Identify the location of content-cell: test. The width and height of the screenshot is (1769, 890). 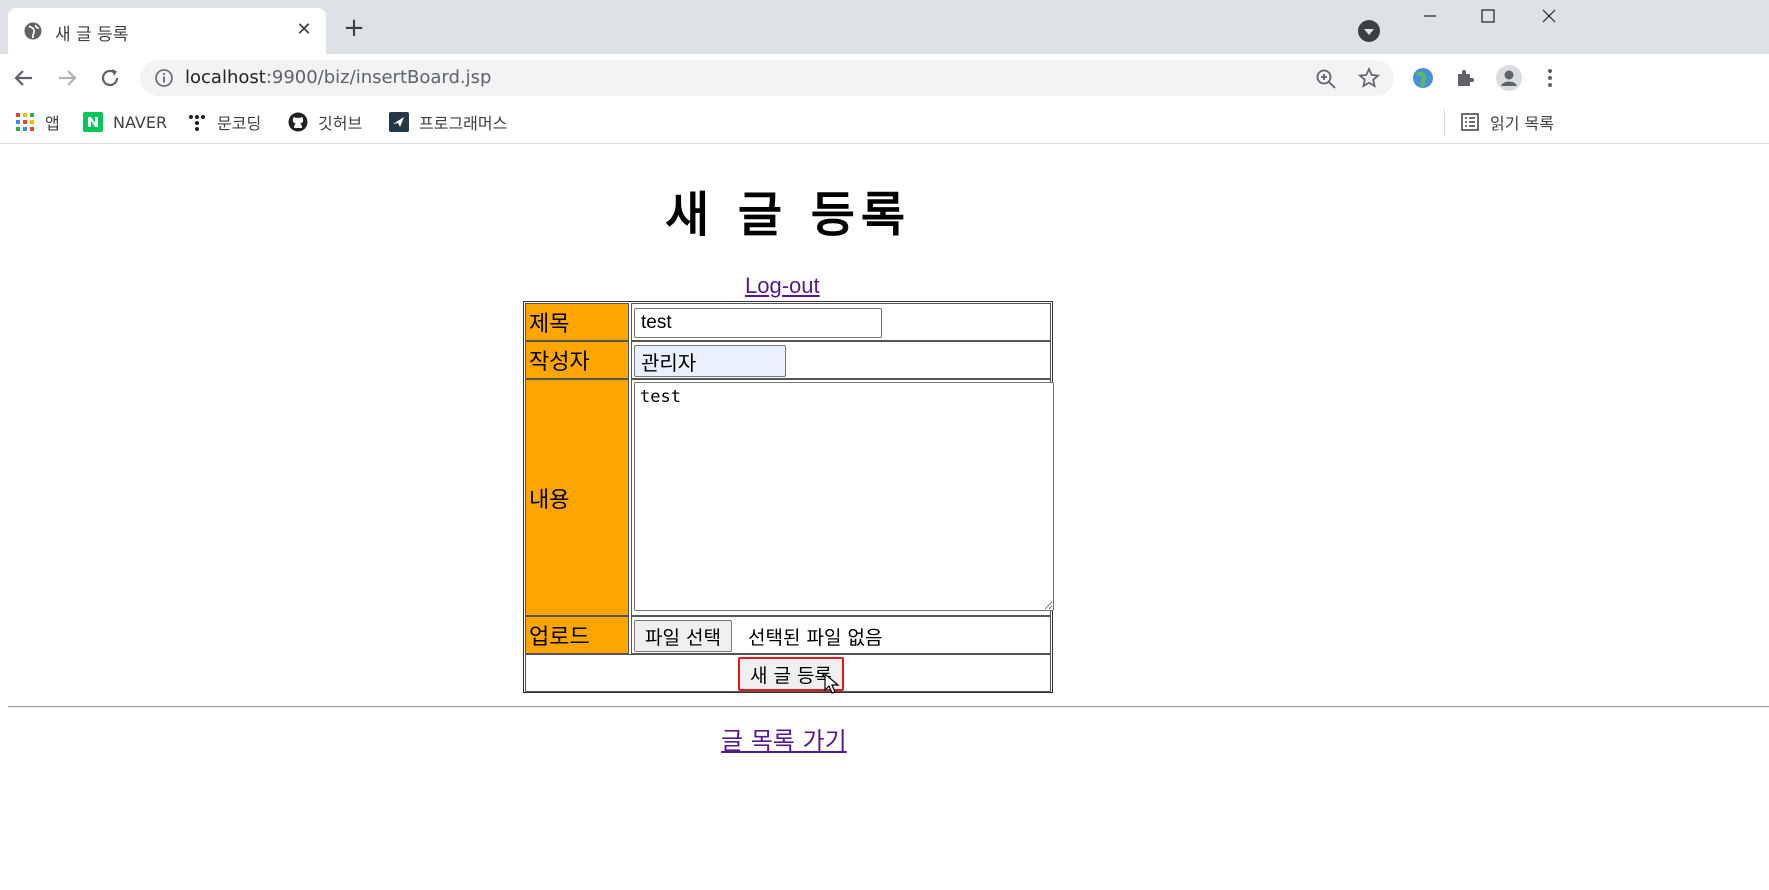
(842, 497).